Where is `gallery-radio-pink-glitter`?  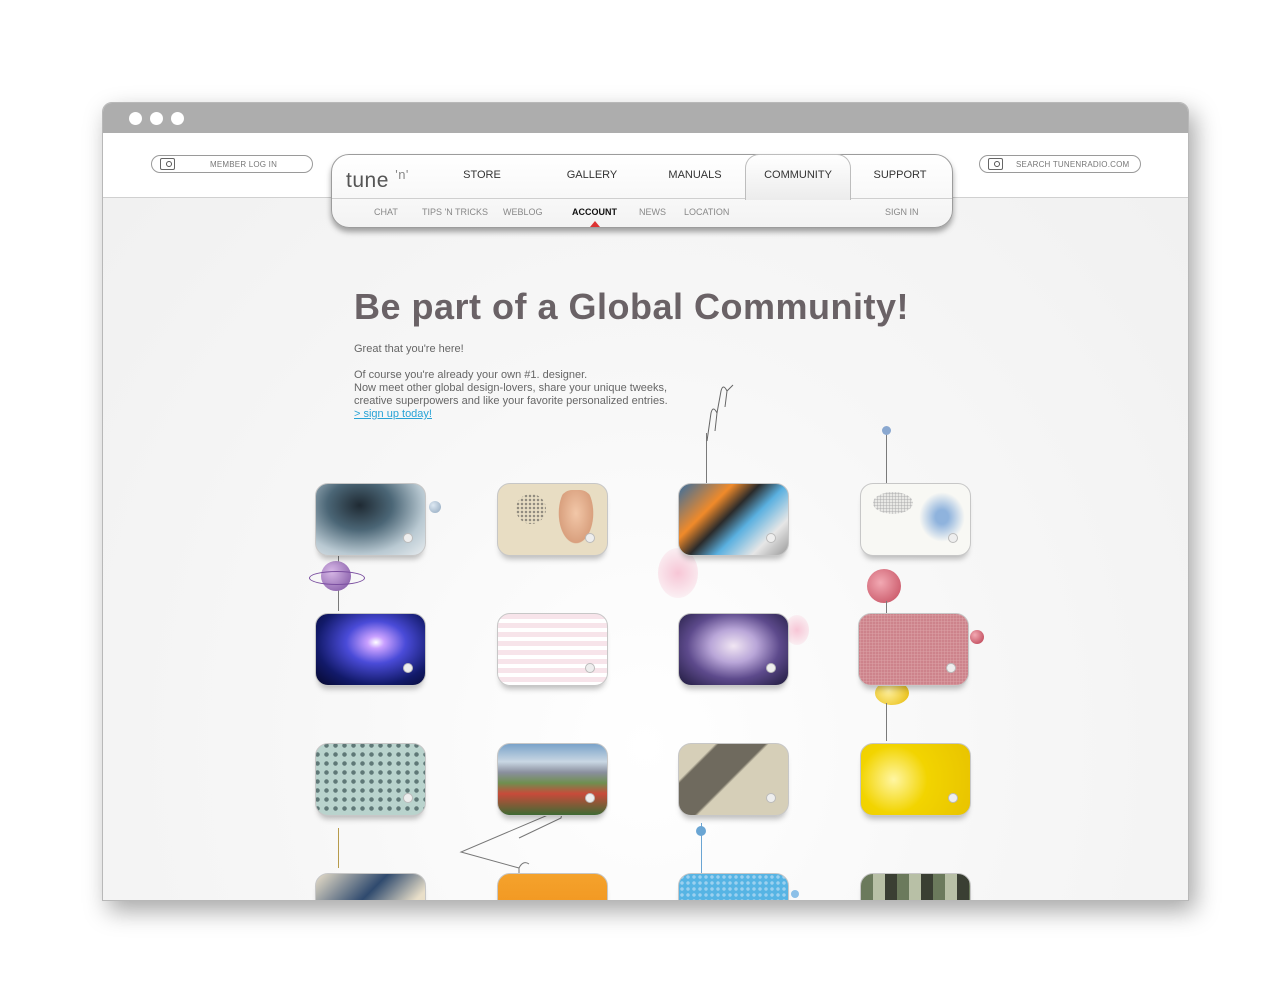 gallery-radio-pink-glitter is located at coordinates (913, 649).